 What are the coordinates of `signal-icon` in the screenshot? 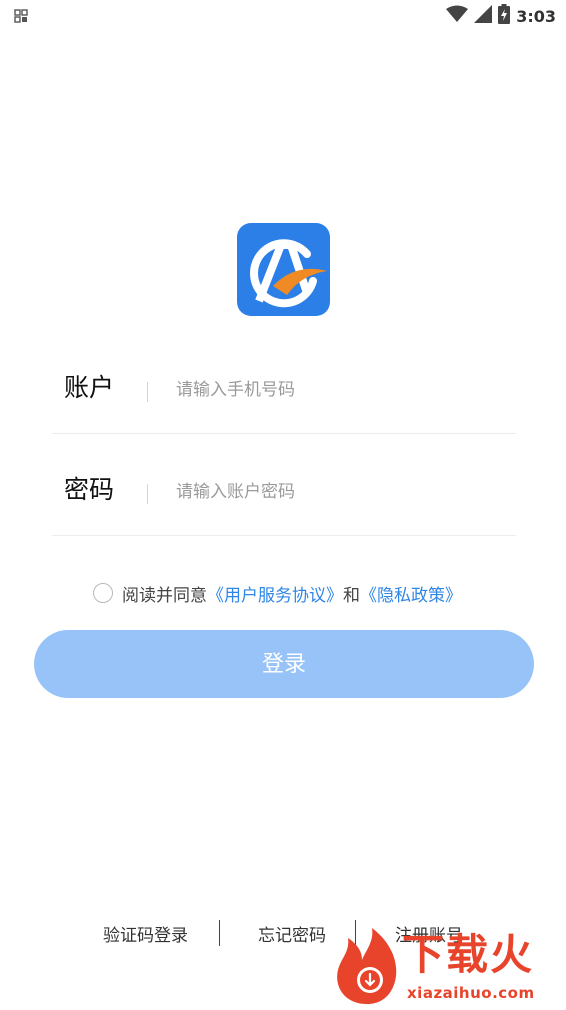 It's located at (483, 16).